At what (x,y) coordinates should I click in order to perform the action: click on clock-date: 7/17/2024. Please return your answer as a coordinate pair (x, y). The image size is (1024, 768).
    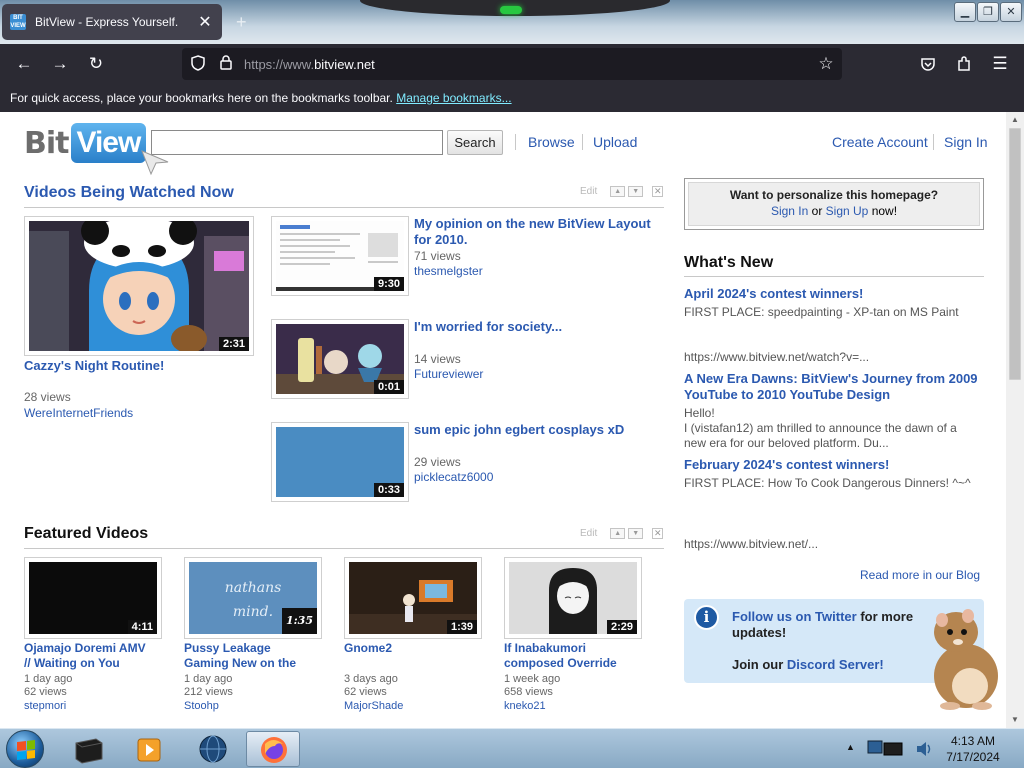
    Looking at the image, I should click on (973, 757).